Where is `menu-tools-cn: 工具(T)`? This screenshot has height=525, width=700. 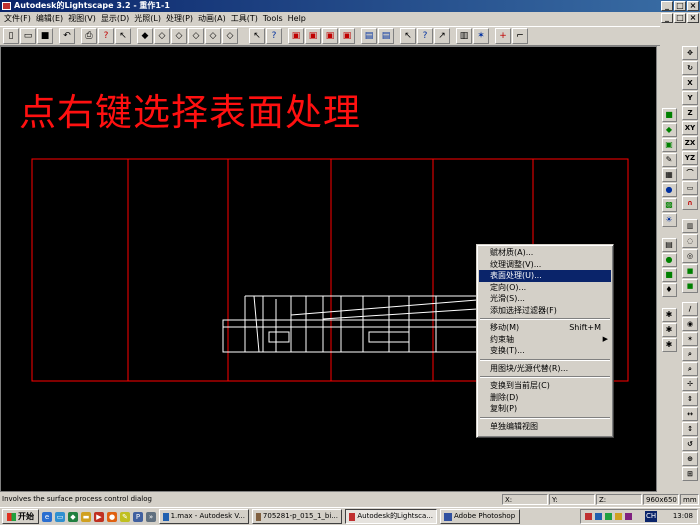 menu-tools-cn: 工具(T) is located at coordinates (246, 18).